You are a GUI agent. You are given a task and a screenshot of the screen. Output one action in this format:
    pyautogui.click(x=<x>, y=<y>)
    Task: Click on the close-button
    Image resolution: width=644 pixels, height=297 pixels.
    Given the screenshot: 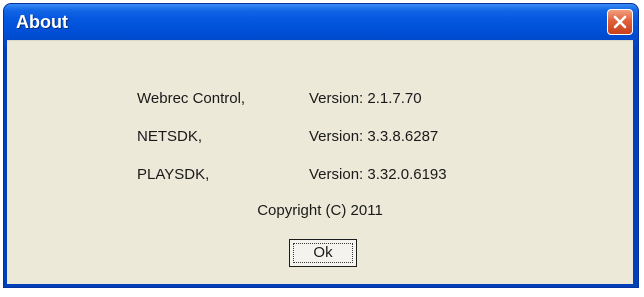 What is the action you would take?
    pyautogui.click(x=620, y=22)
    